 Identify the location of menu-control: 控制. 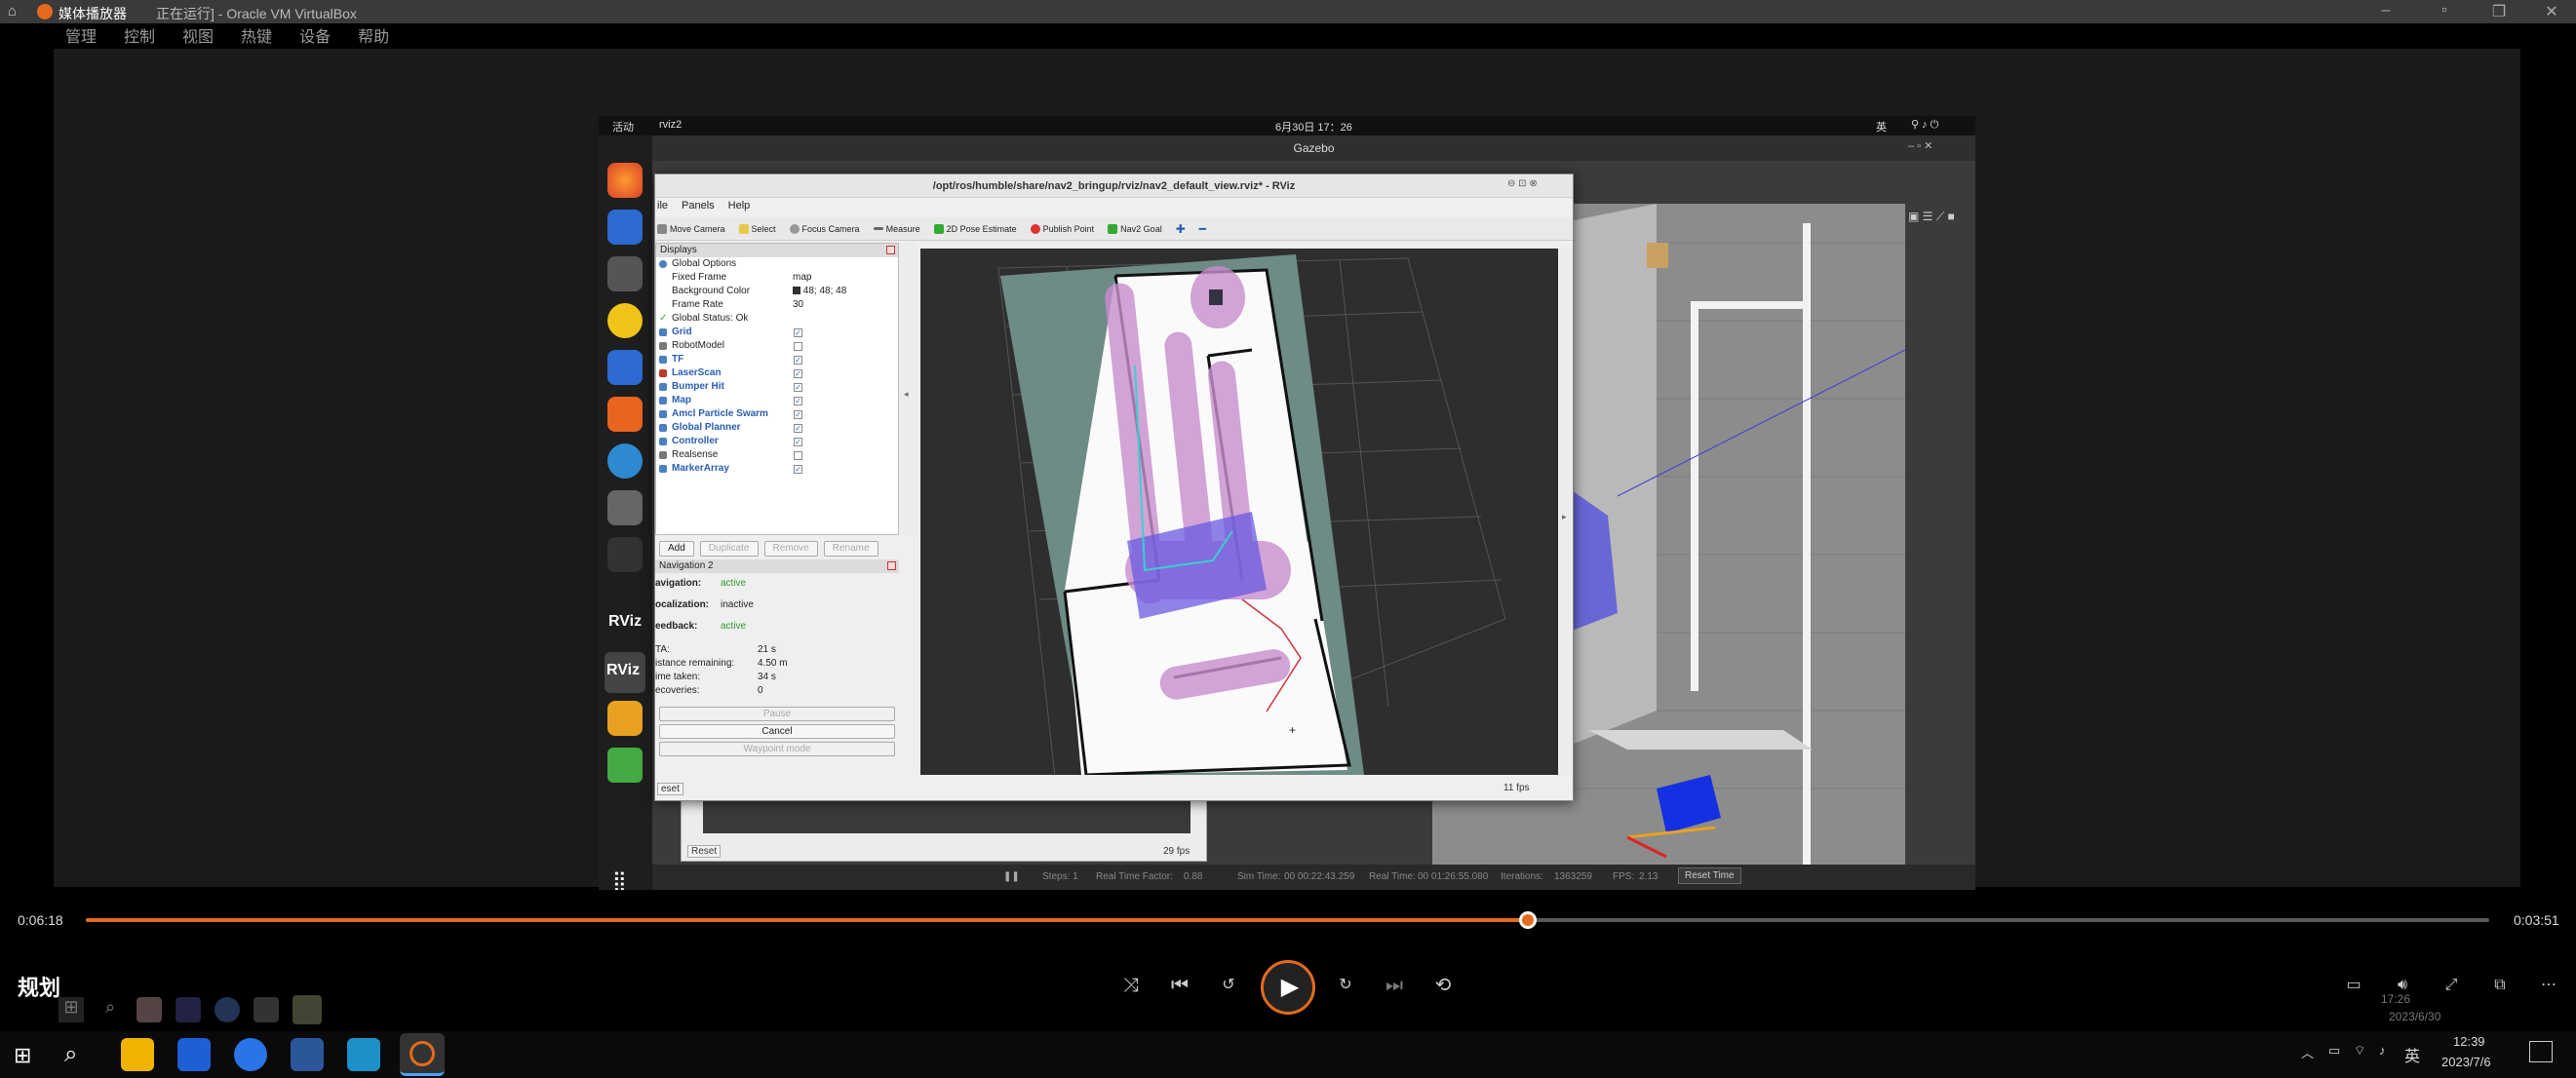
(139, 36).